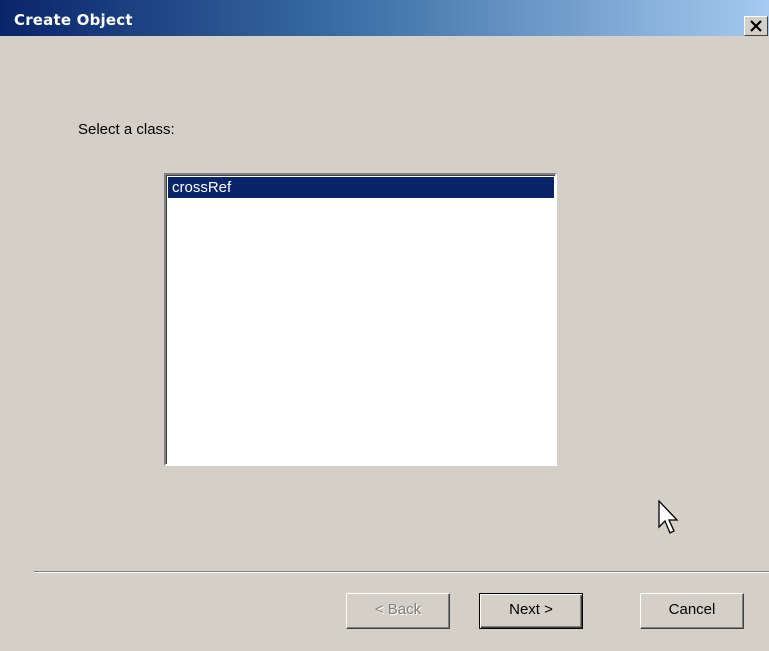  I want to click on cancel-button: Cancel, so click(692, 611).